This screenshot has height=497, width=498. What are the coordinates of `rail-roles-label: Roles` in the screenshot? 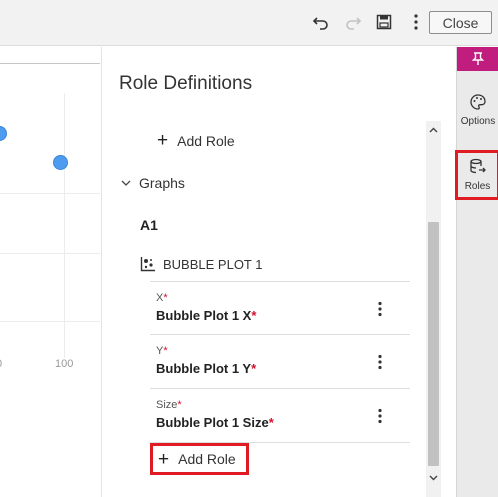 It's located at (477, 186).